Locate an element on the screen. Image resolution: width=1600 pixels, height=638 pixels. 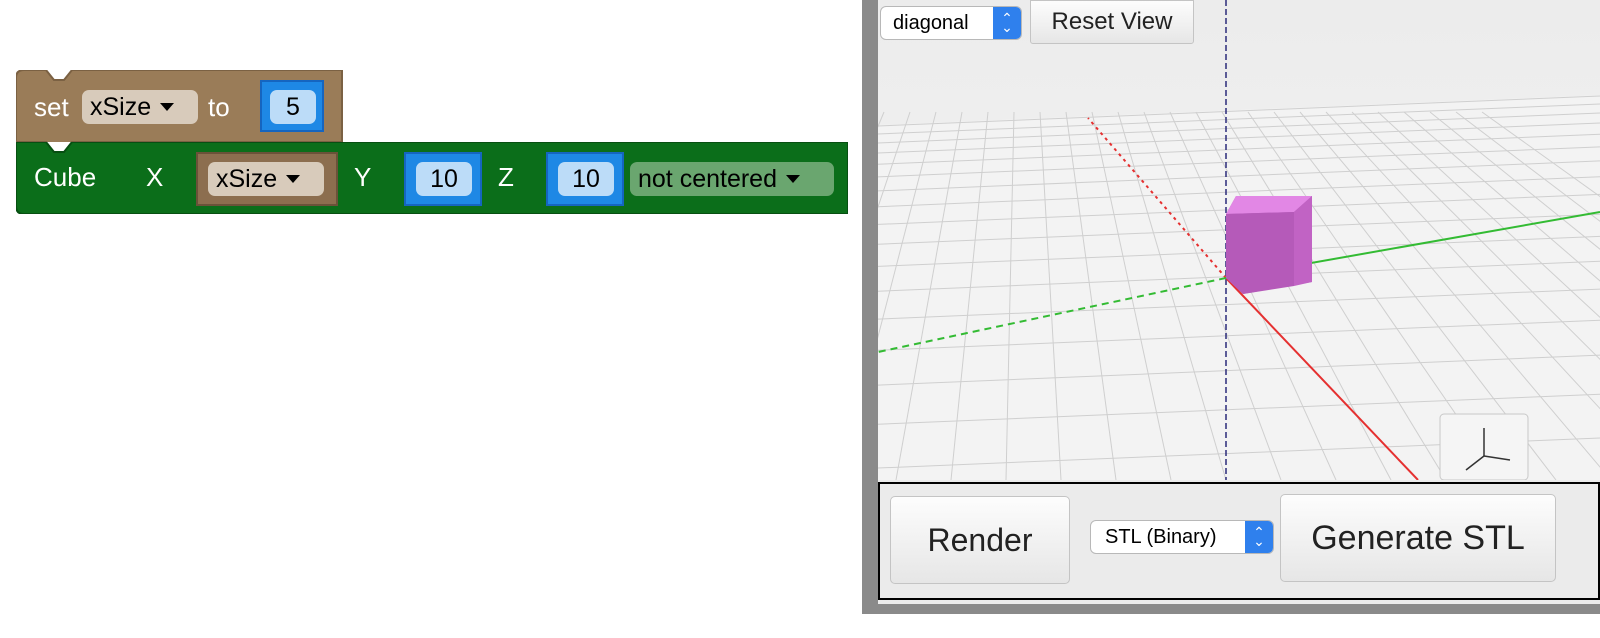
cube-block: Cube X xSize Y 10 Z 10 not centered is located at coordinates (432, 178).